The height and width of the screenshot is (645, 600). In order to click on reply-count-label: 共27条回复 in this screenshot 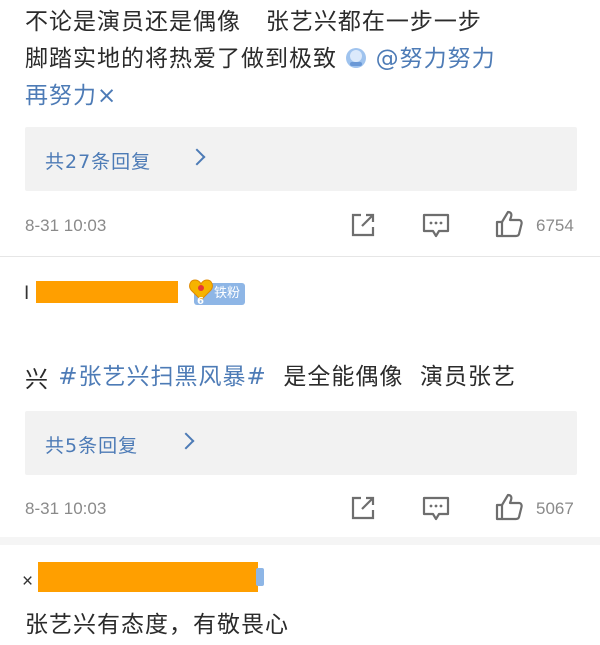, I will do `click(98, 160)`.